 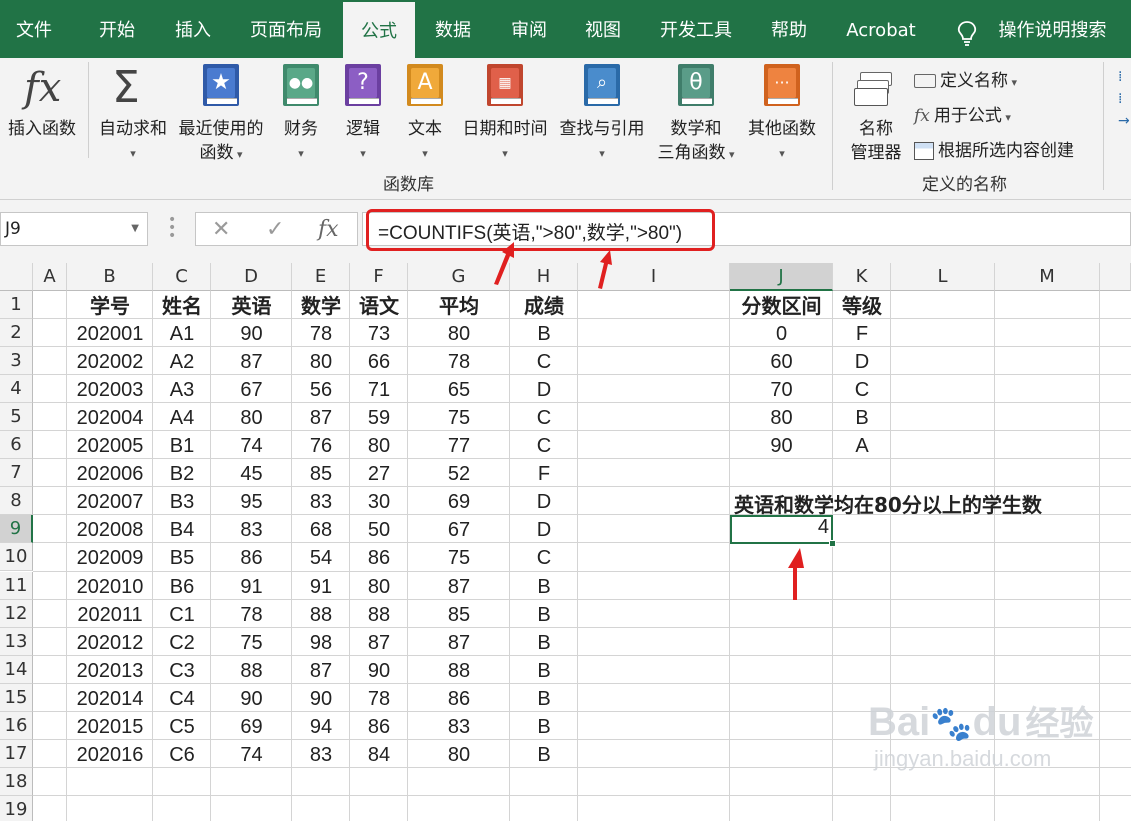 What do you see at coordinates (862, 306) in the screenshot?
I see `column-label-cell: 等级` at bounding box center [862, 306].